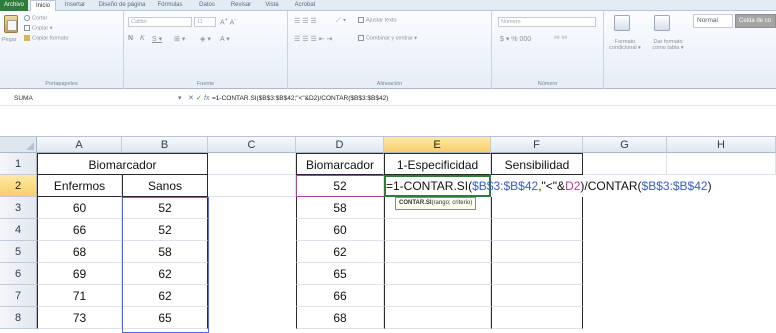 This screenshot has height=333, width=776. What do you see at coordinates (18, 318) in the screenshot?
I see `row-header-8: 8` at bounding box center [18, 318].